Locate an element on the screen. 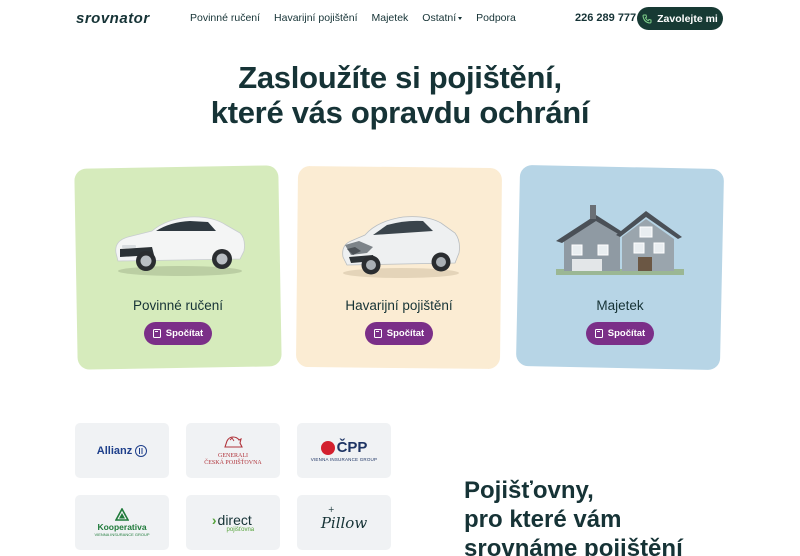 This screenshot has width=800, height=556. product-card-havarijni-pojisteni: Havarijní pojištění Spočítat is located at coordinates (399, 267).